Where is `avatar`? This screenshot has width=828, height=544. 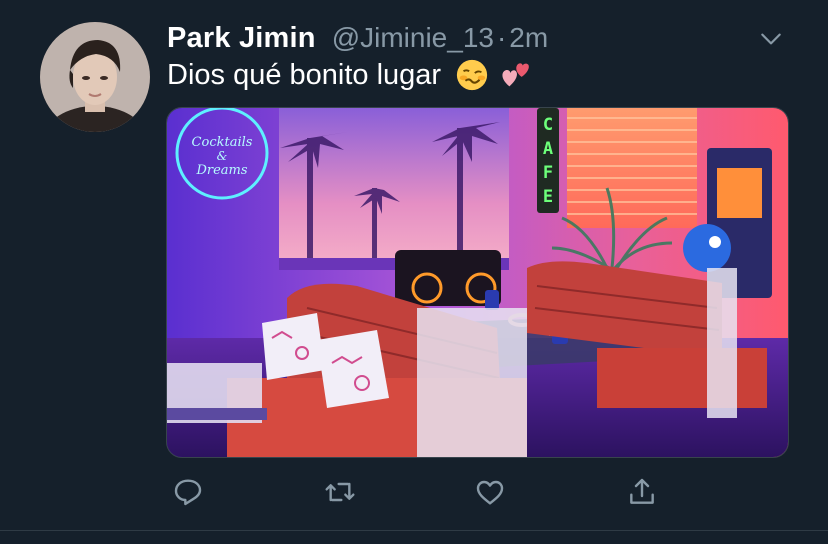 avatar is located at coordinates (95, 77).